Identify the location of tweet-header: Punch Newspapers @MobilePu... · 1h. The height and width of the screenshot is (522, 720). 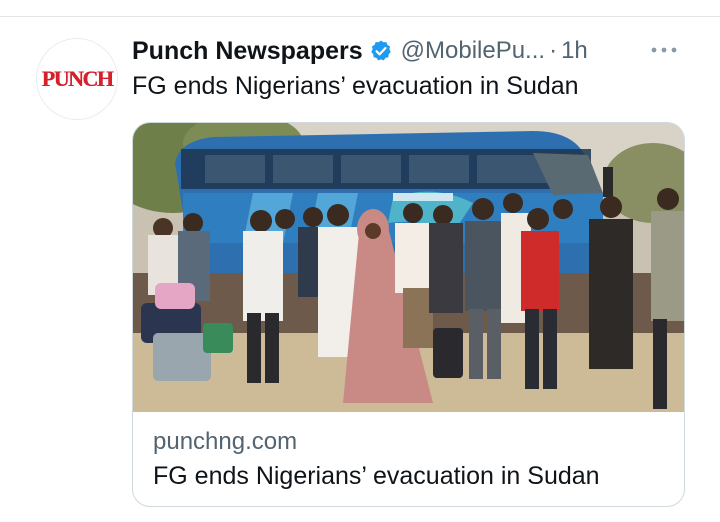
(412, 51).